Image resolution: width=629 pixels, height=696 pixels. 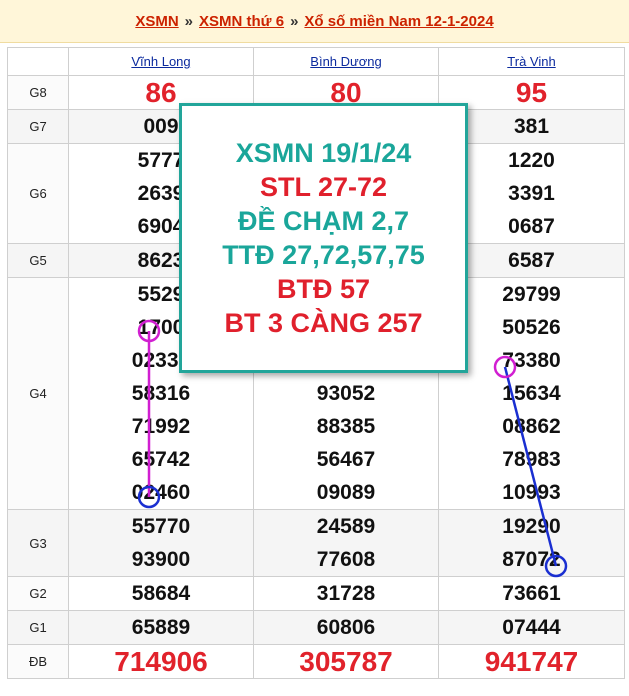 I want to click on province-link: Trà Vinh, so click(x=531, y=61).